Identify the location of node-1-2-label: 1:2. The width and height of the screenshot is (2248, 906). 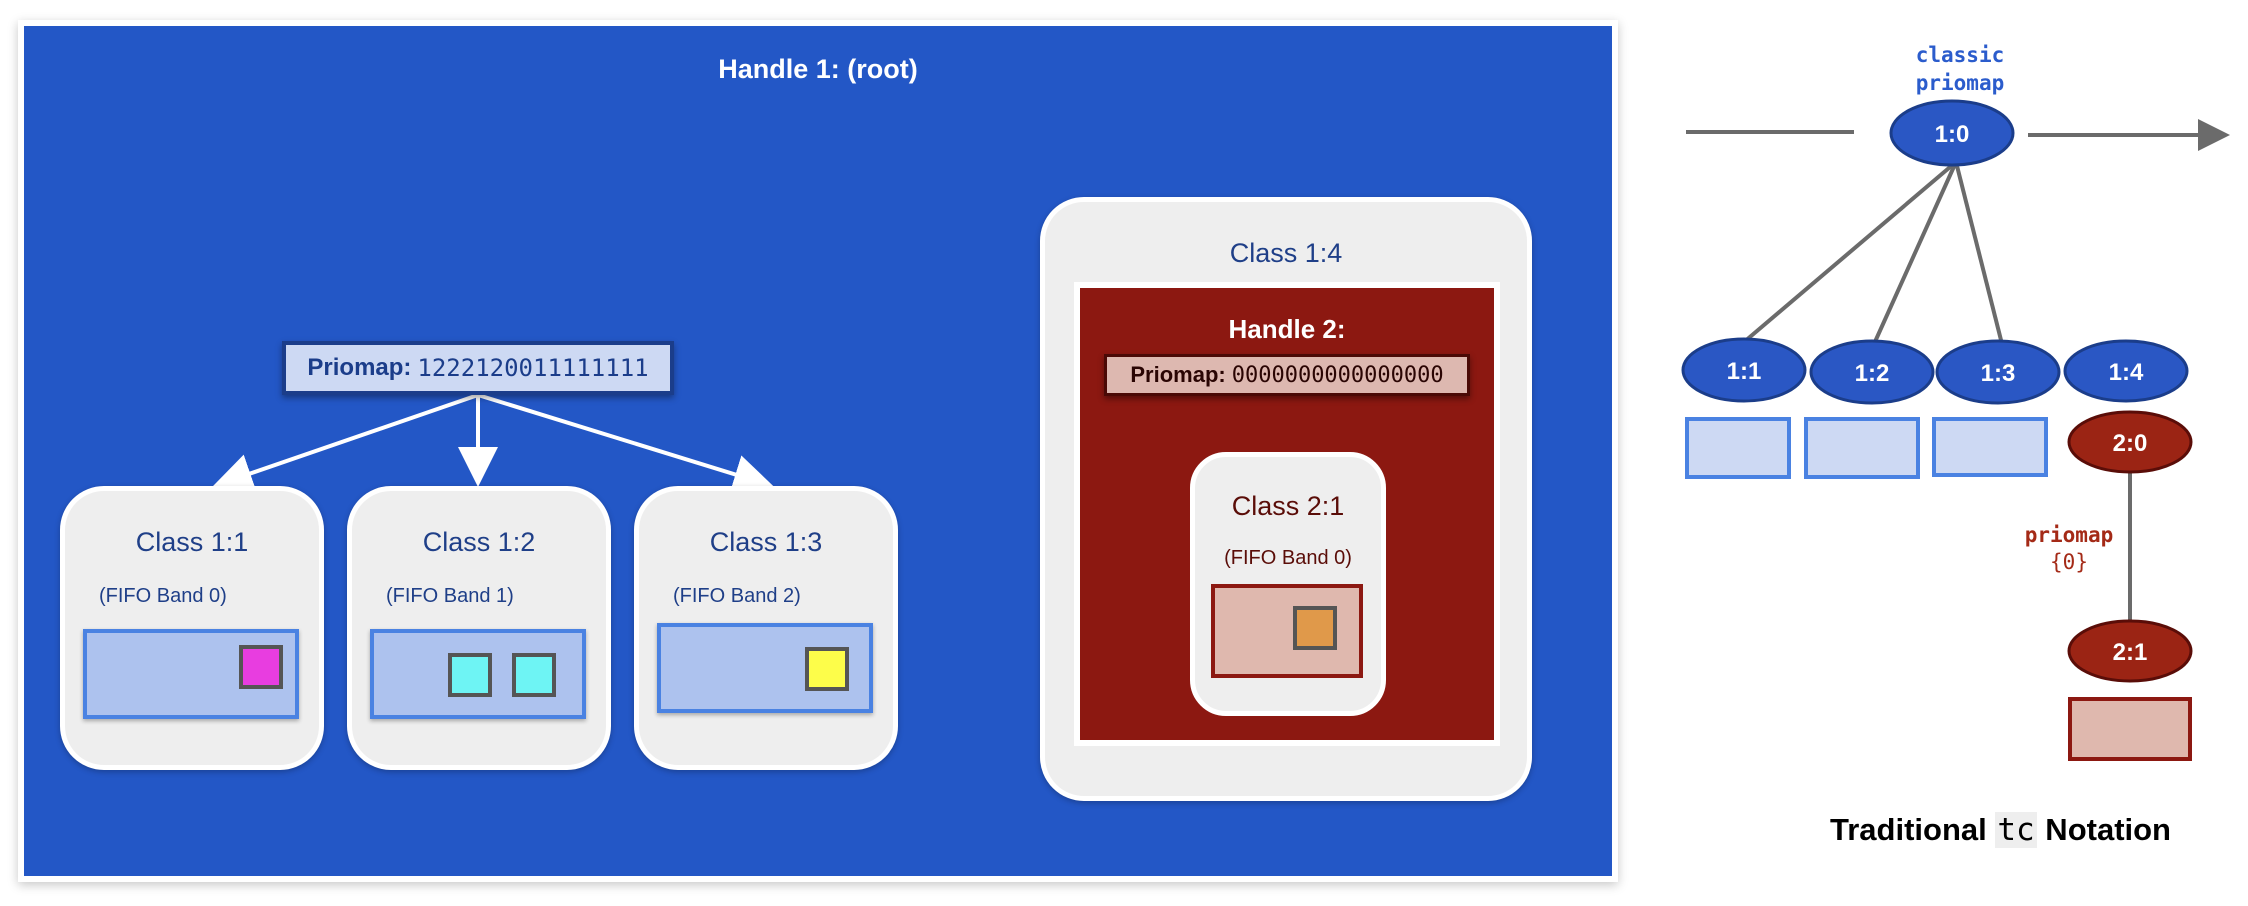
(1872, 373).